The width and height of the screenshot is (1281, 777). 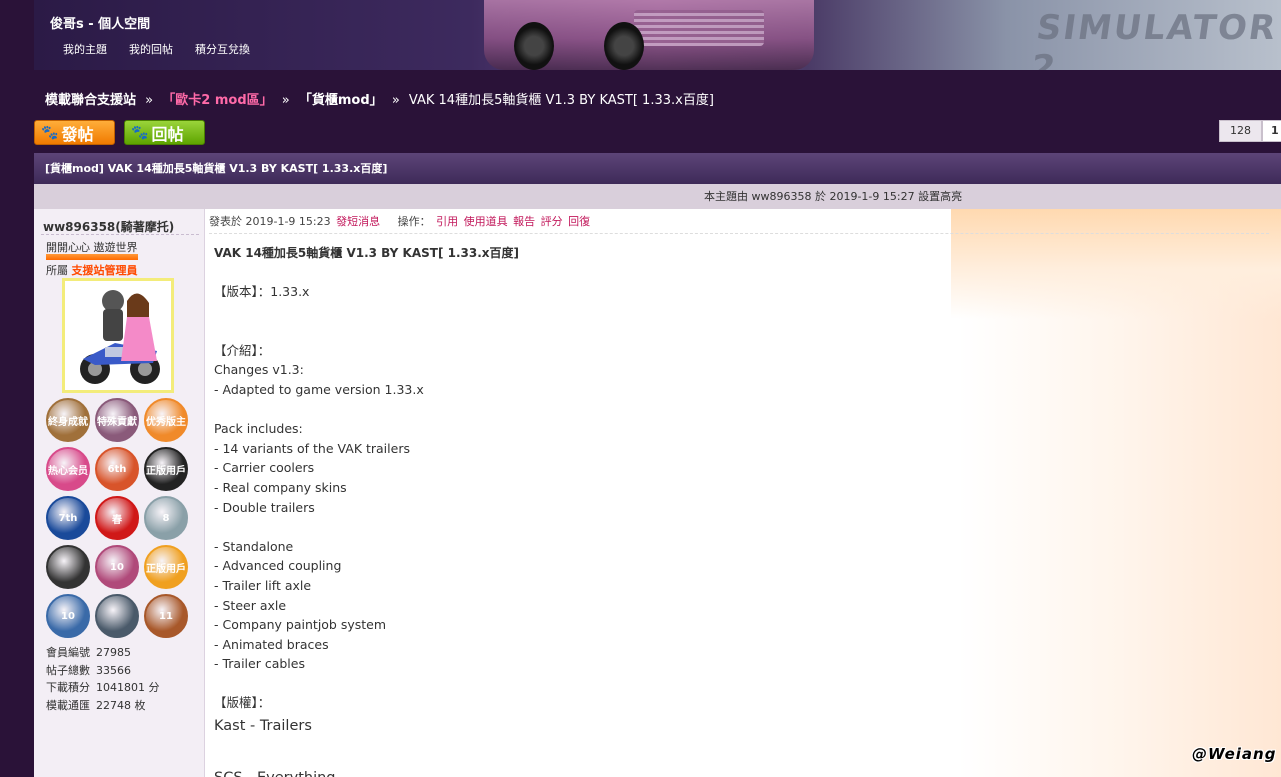 I want to click on stat-value: 22748 枚, so click(x=121, y=705).